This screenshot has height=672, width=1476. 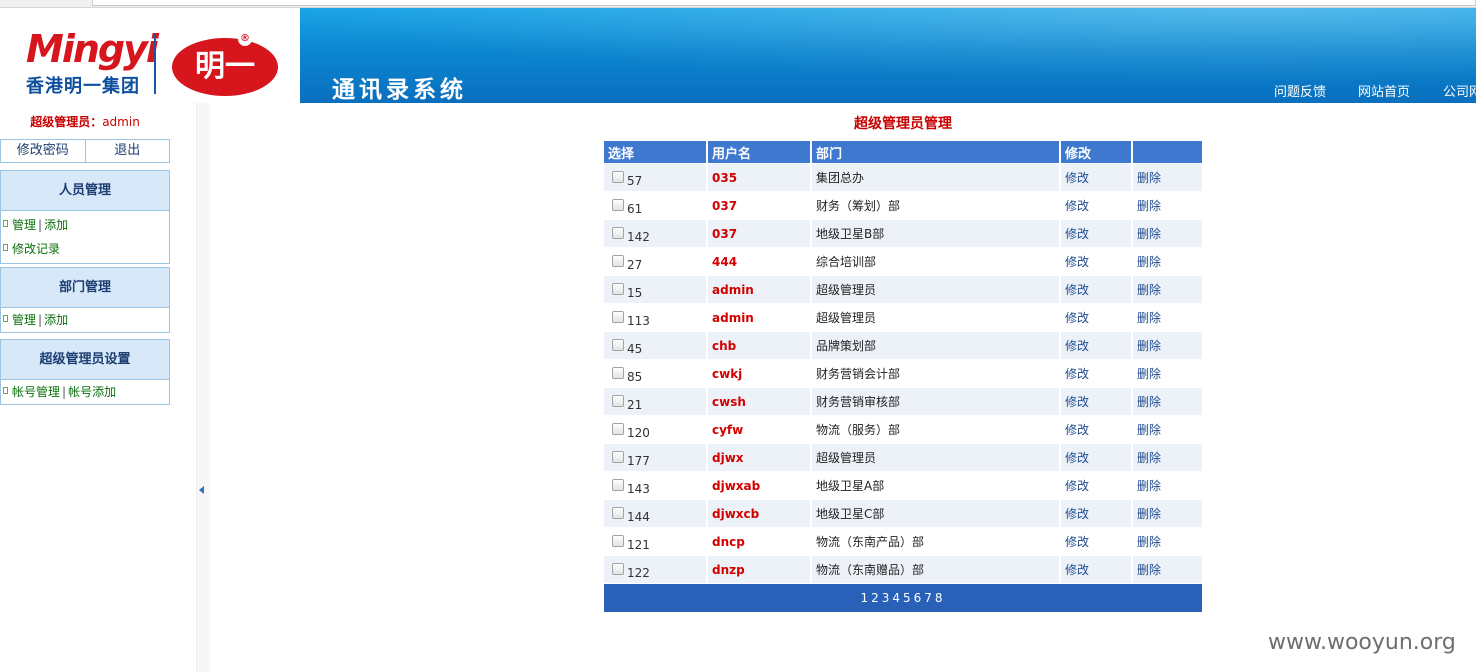 I want to click on username-cell: 035, so click(x=760, y=177).